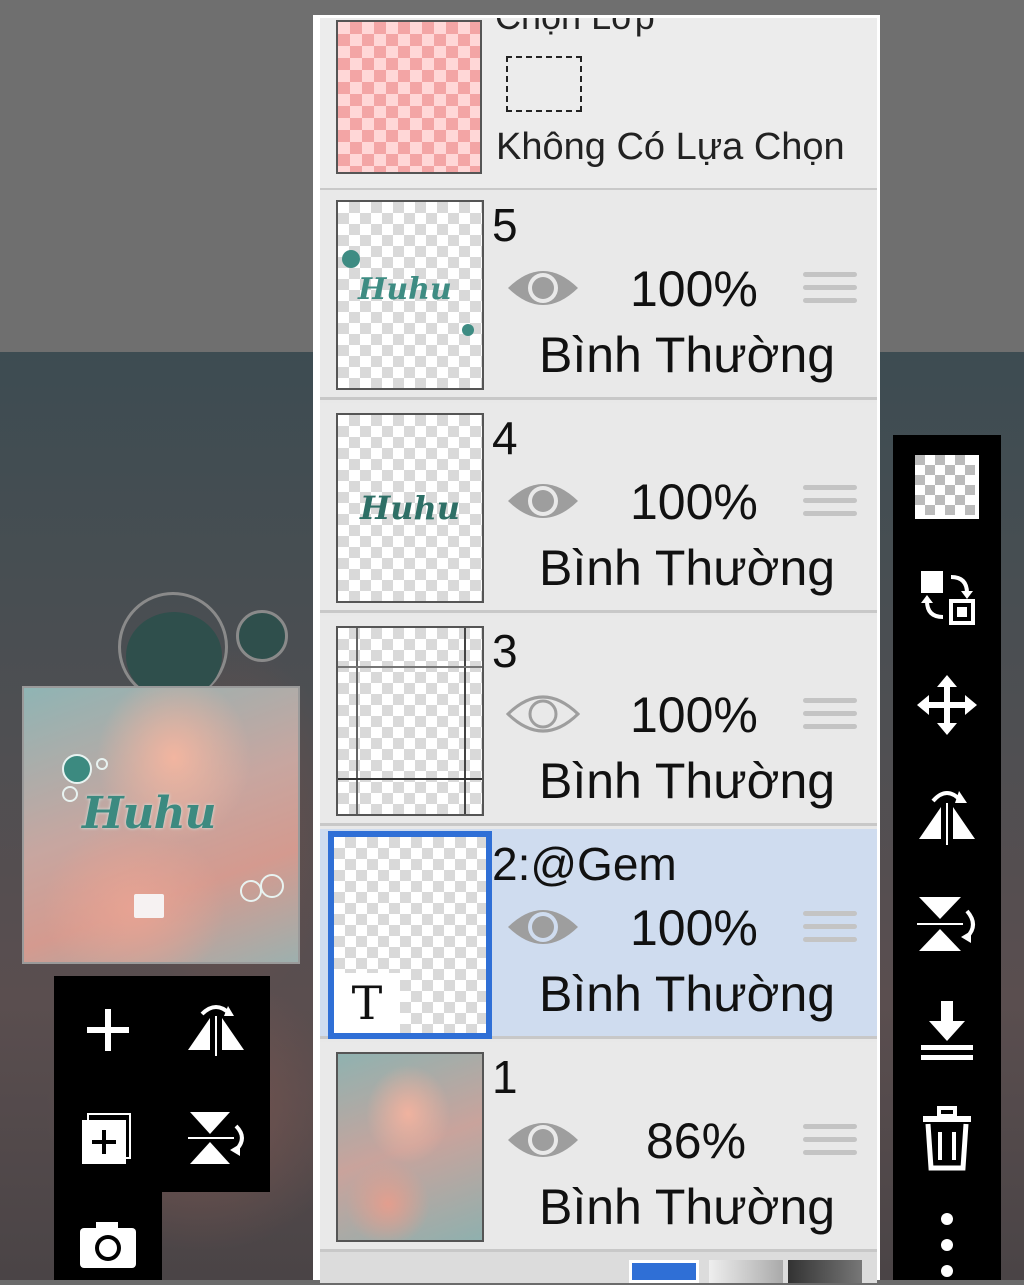 The image size is (1024, 1285). I want to click on artwork-lettering: Huhu, so click(149, 813).